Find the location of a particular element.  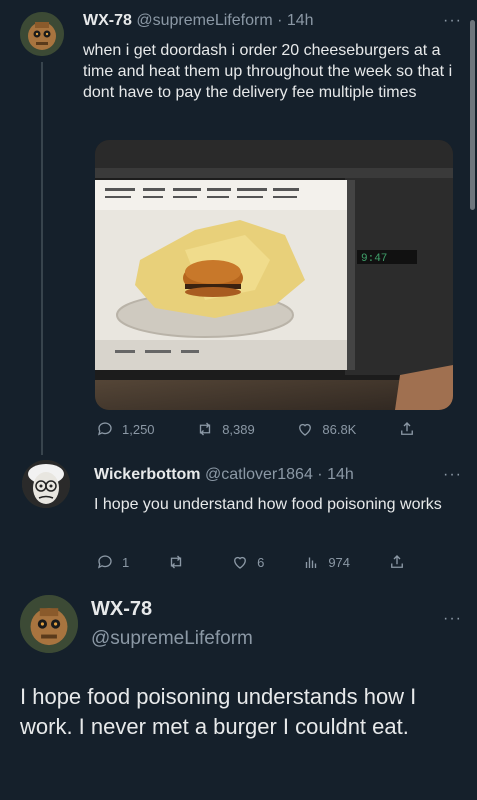

retweet-button: 8,389 is located at coordinates (225, 429).